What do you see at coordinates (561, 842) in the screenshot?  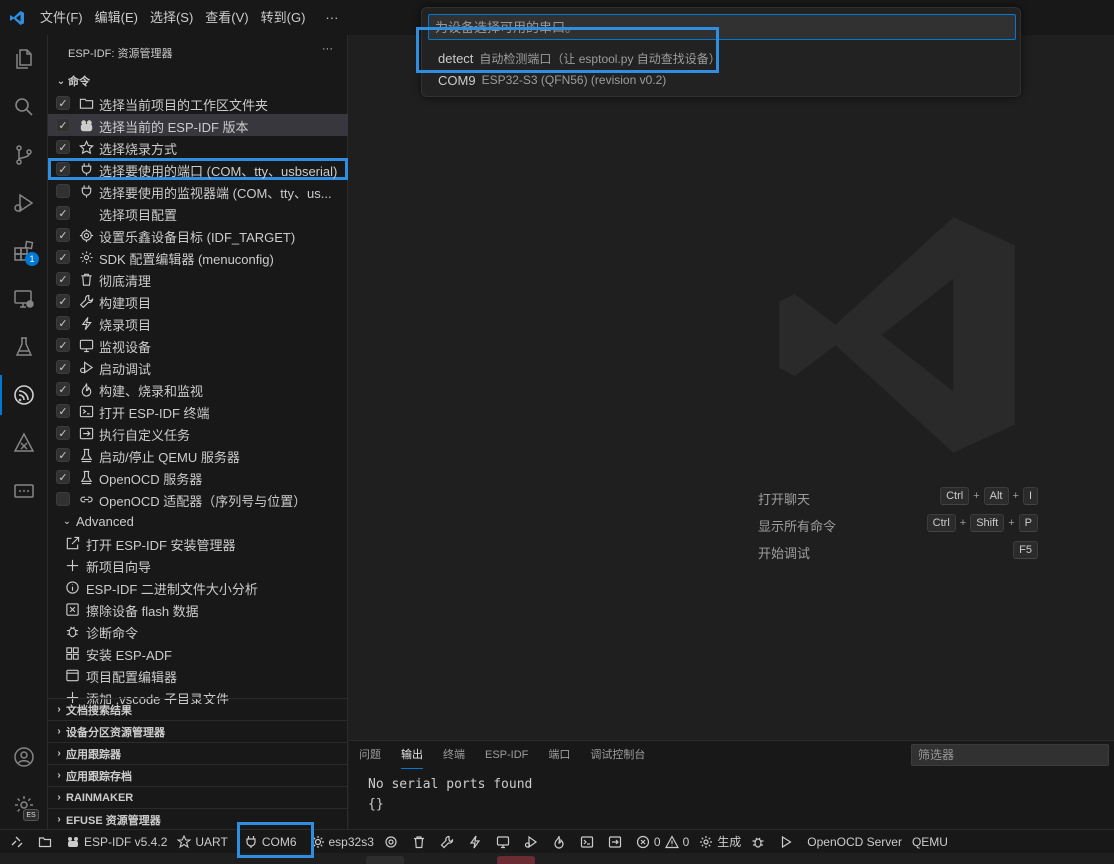 I see `build-flash-monitor-flame-icon` at bounding box center [561, 842].